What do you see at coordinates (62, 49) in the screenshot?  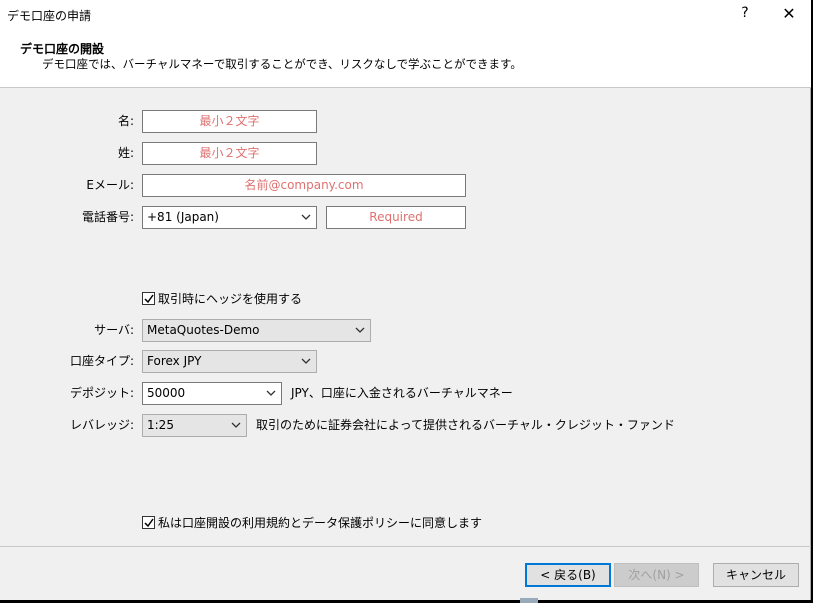 I see `page-title: デモ口座の開設` at bounding box center [62, 49].